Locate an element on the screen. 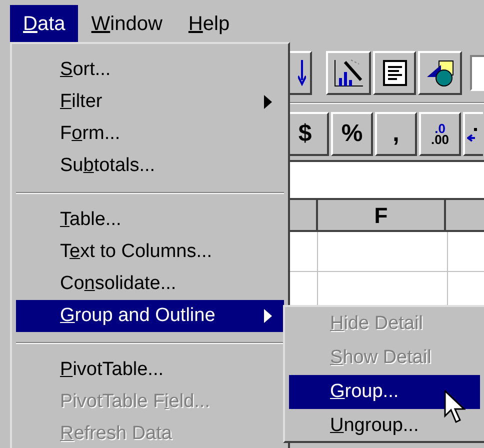 The height and width of the screenshot is (448, 484). format-button: , is located at coordinates (396, 134).